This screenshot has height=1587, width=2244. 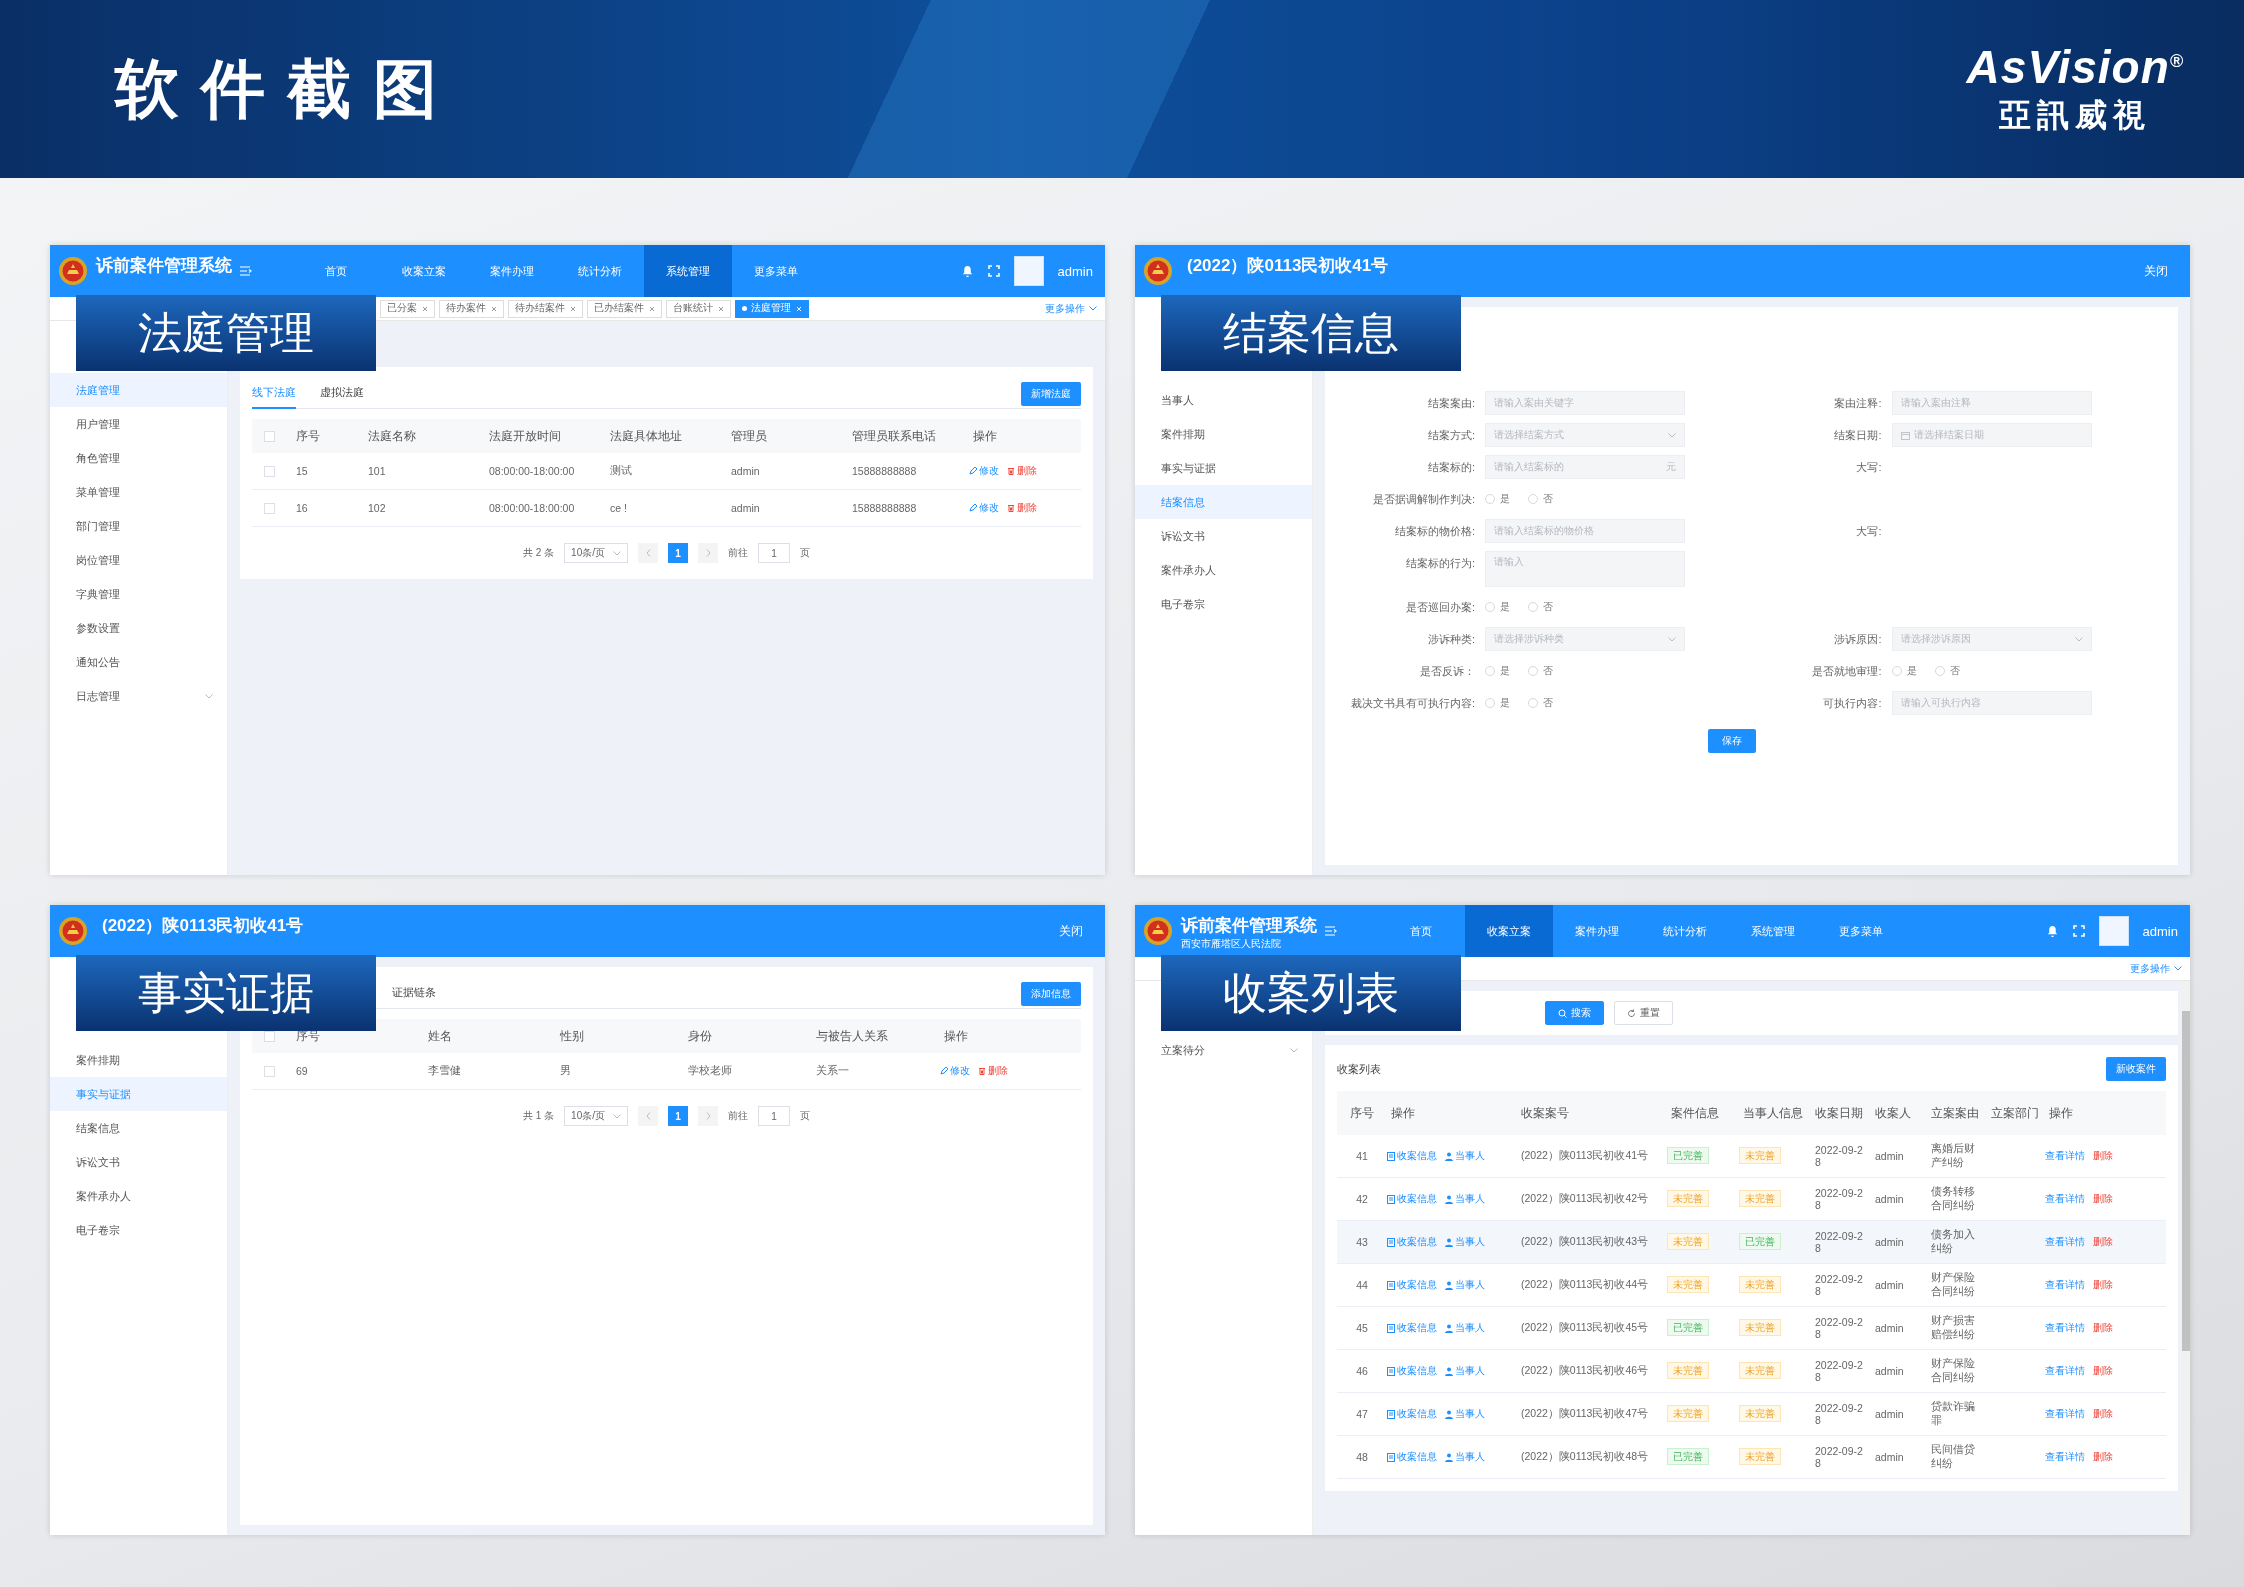 What do you see at coordinates (138, 390) in the screenshot?
I see `sidebar-item: 法庭管理` at bounding box center [138, 390].